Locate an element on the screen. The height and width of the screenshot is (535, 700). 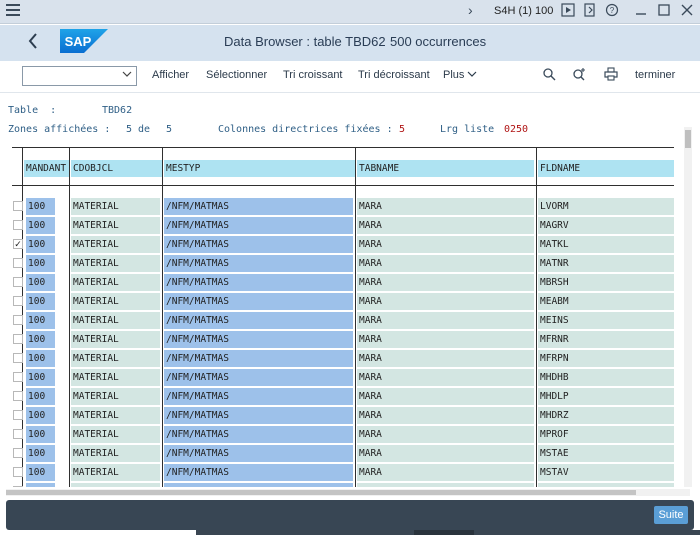
suite-button: Suite is located at coordinates (671, 515).